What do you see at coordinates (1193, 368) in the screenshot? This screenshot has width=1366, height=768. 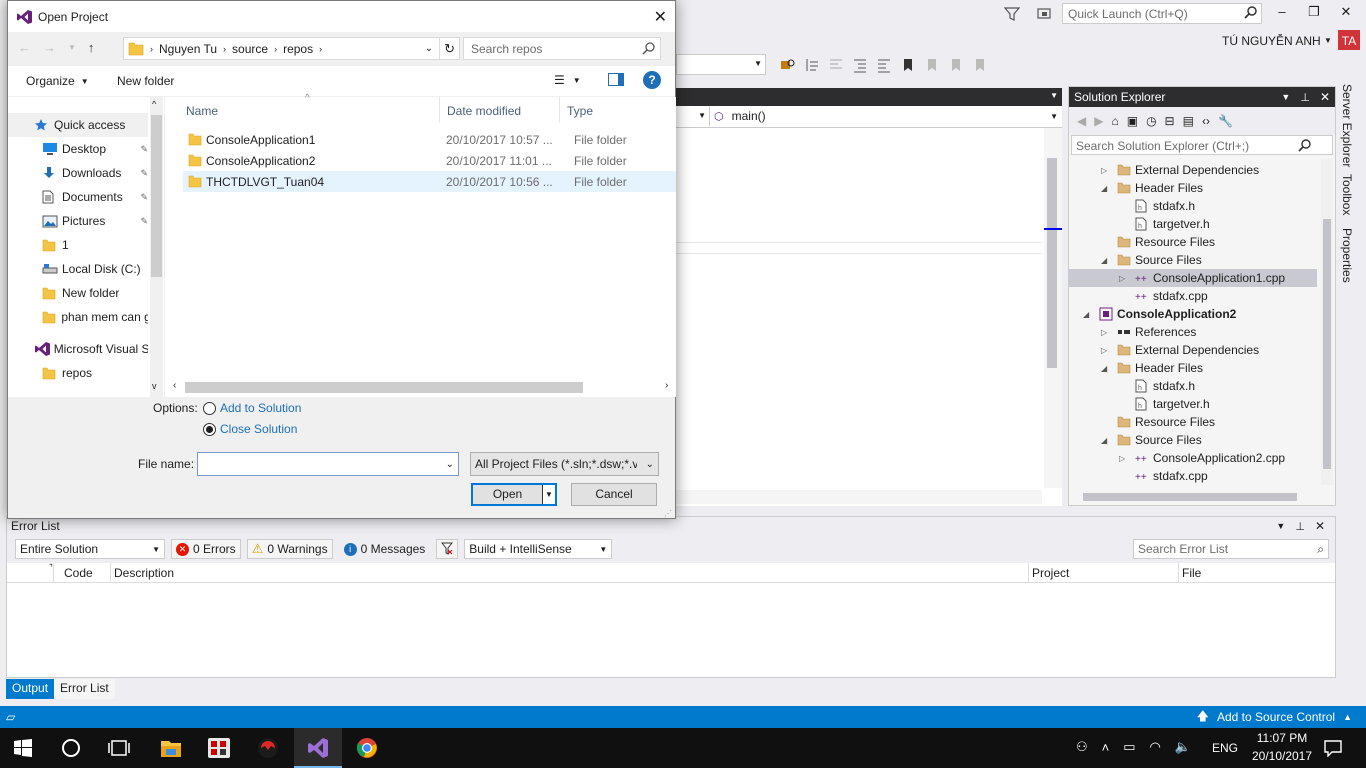 I see `tree-item: ◢ Header Files` at bounding box center [1193, 368].